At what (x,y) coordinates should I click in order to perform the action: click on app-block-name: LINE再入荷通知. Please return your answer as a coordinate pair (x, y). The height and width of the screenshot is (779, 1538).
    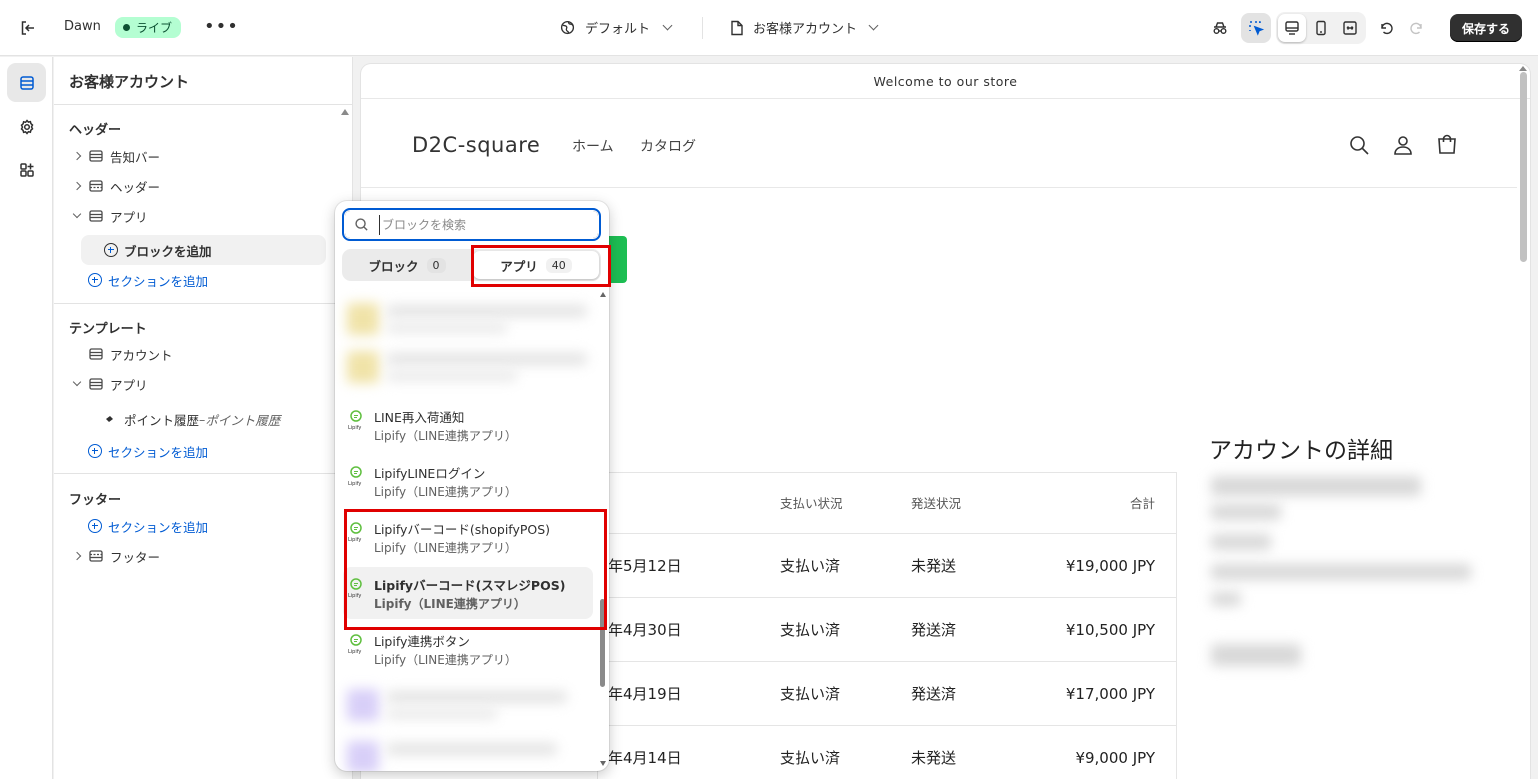
    Looking at the image, I should click on (419, 417).